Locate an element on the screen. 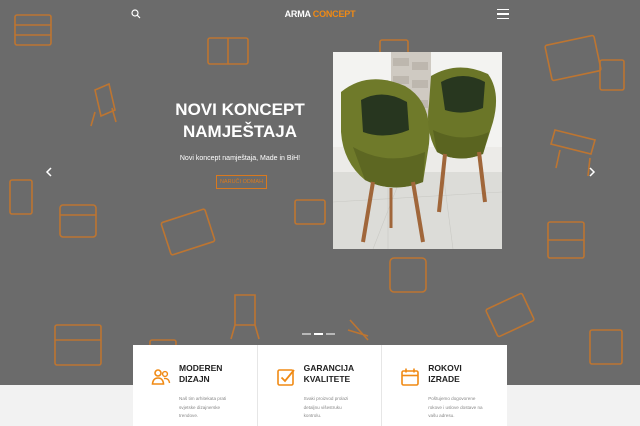 The width and height of the screenshot is (640, 426). hero-subtitle: Novi koncept namještaja, Made in BiH! is located at coordinates (240, 158).